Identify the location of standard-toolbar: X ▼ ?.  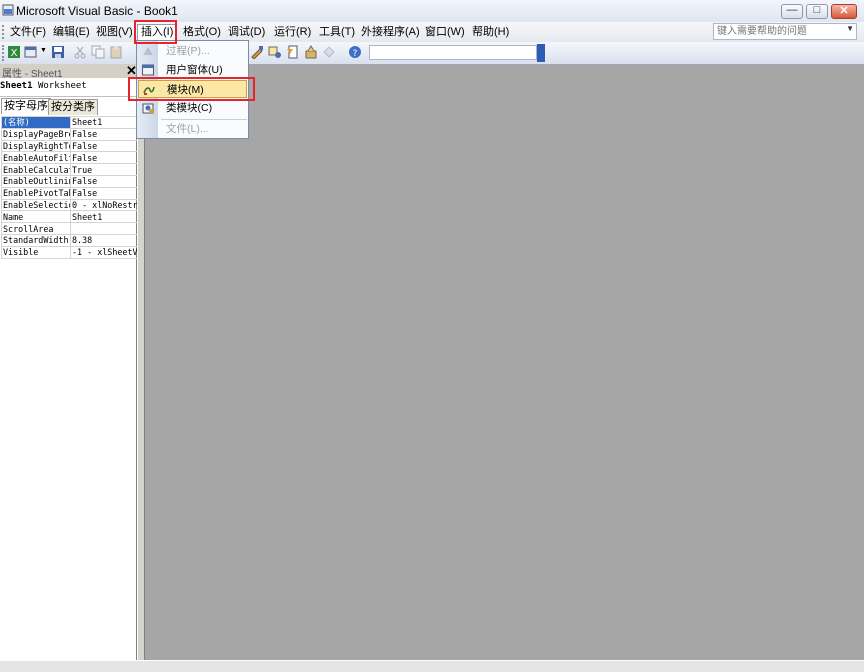
(432, 53).